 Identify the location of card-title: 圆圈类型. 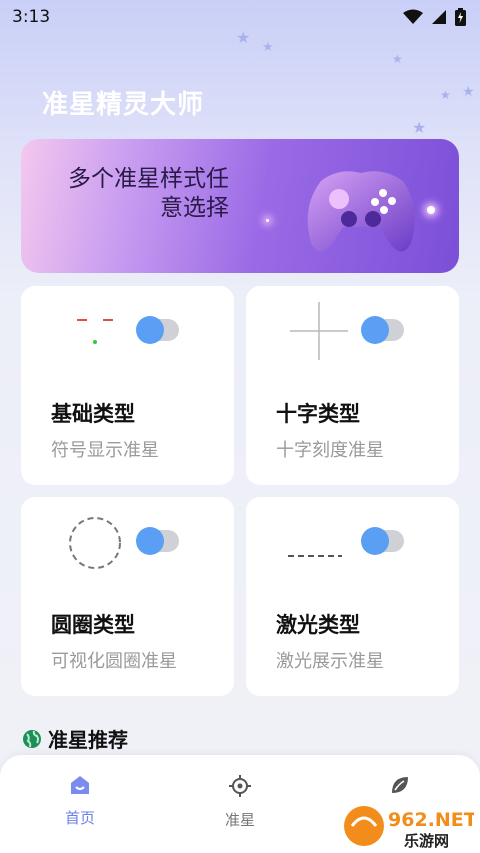
(93, 625).